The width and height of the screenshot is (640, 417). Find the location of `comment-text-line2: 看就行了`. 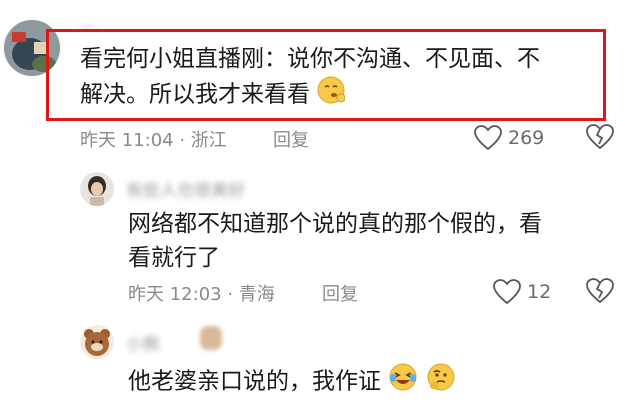

comment-text-line2: 看就行了 is located at coordinates (174, 258).